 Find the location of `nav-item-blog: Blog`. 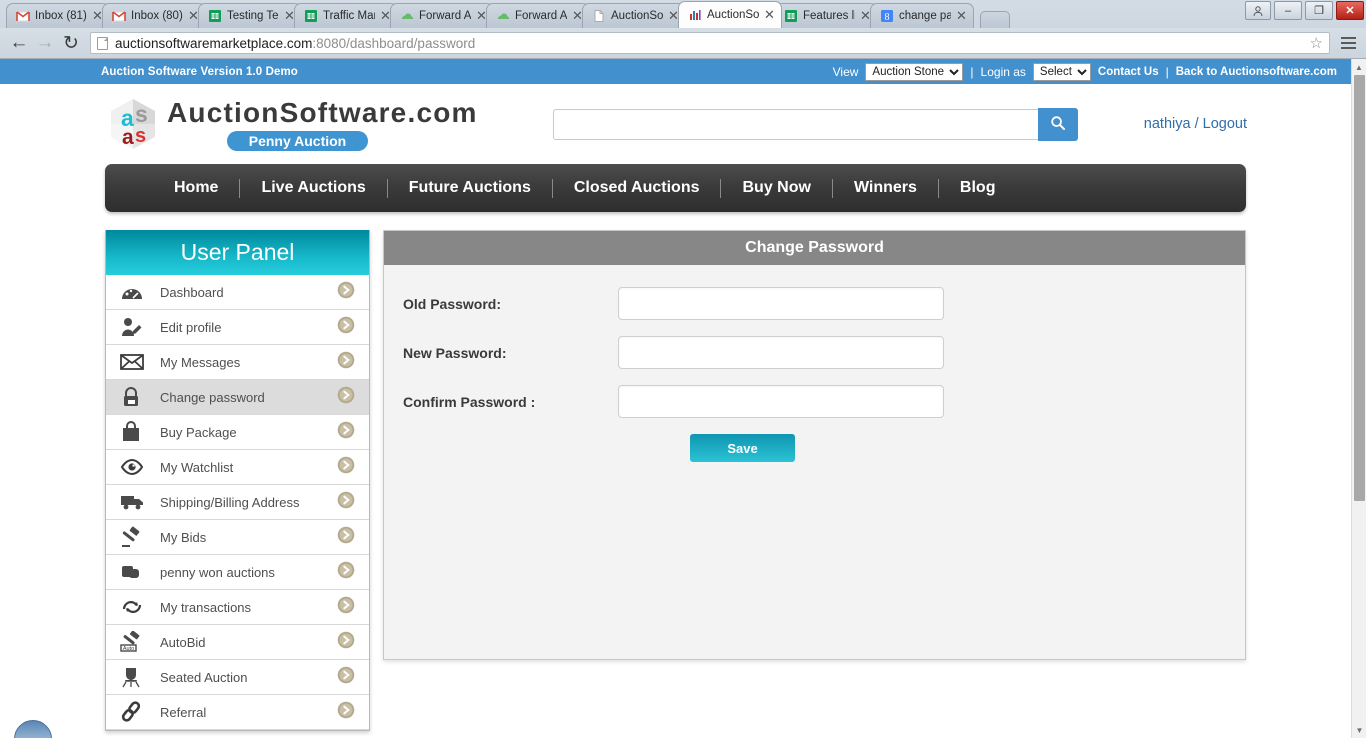

nav-item-blog: Blog is located at coordinates (978, 188).